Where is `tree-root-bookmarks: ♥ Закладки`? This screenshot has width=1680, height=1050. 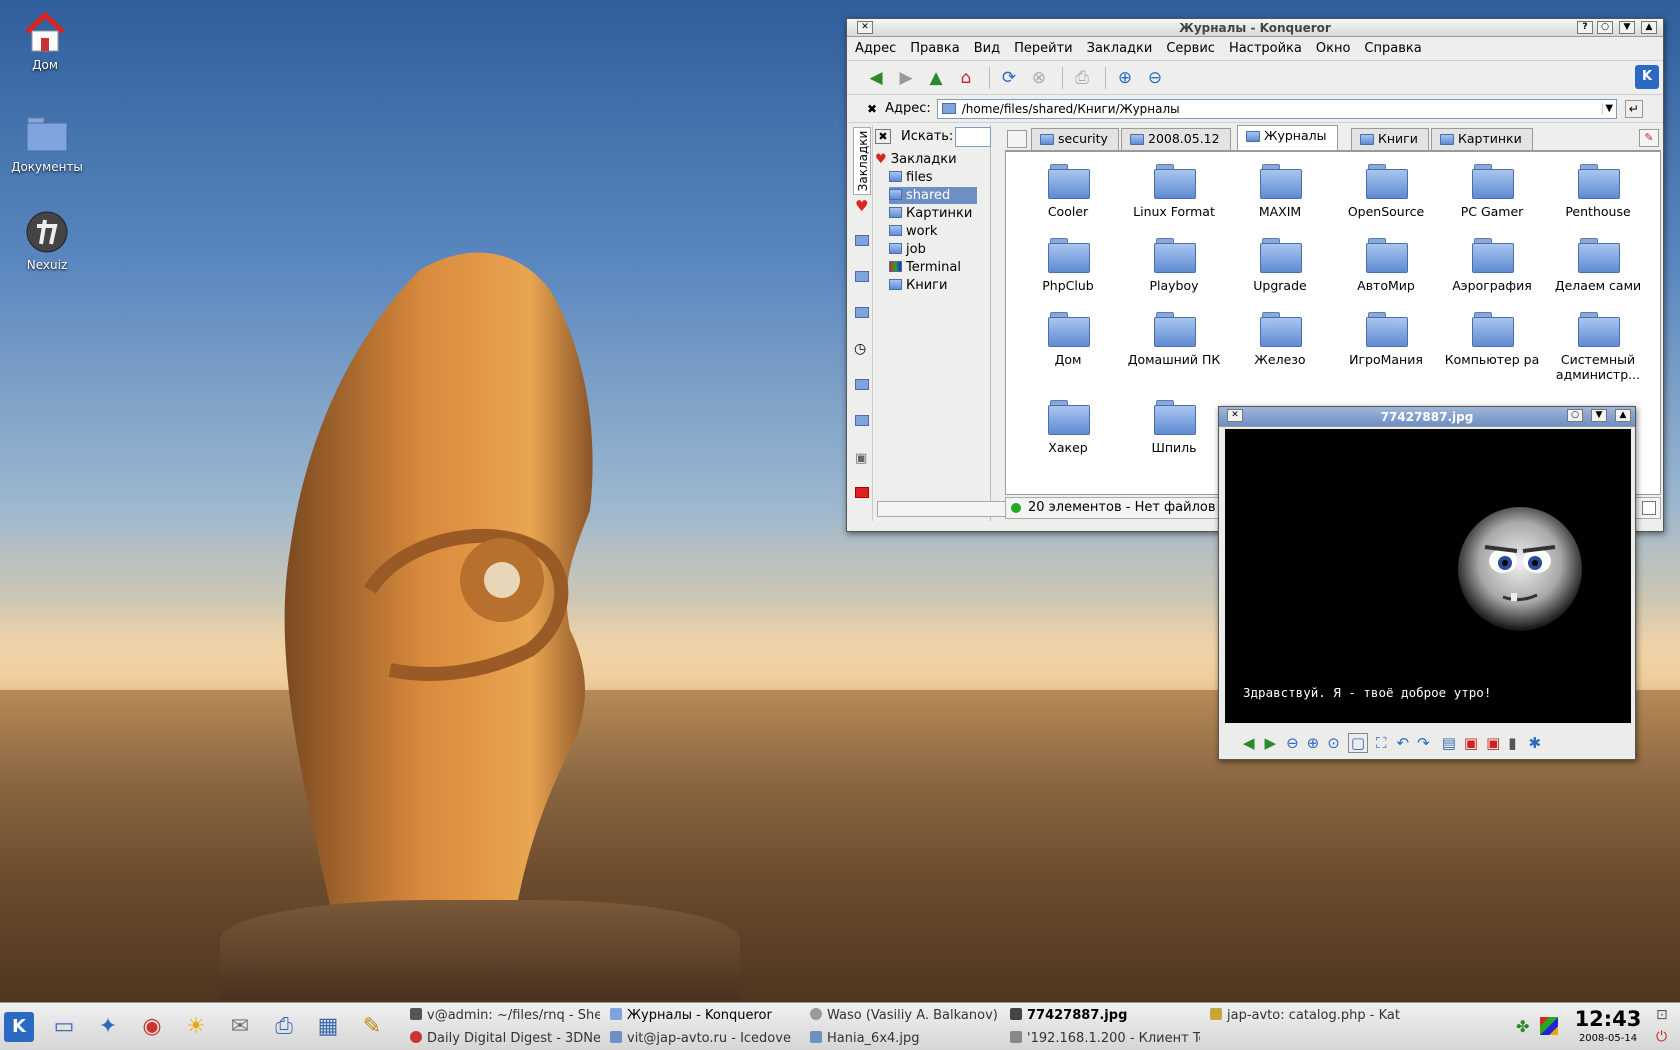 tree-root-bookmarks: ♥ Закладки is located at coordinates (916, 159).